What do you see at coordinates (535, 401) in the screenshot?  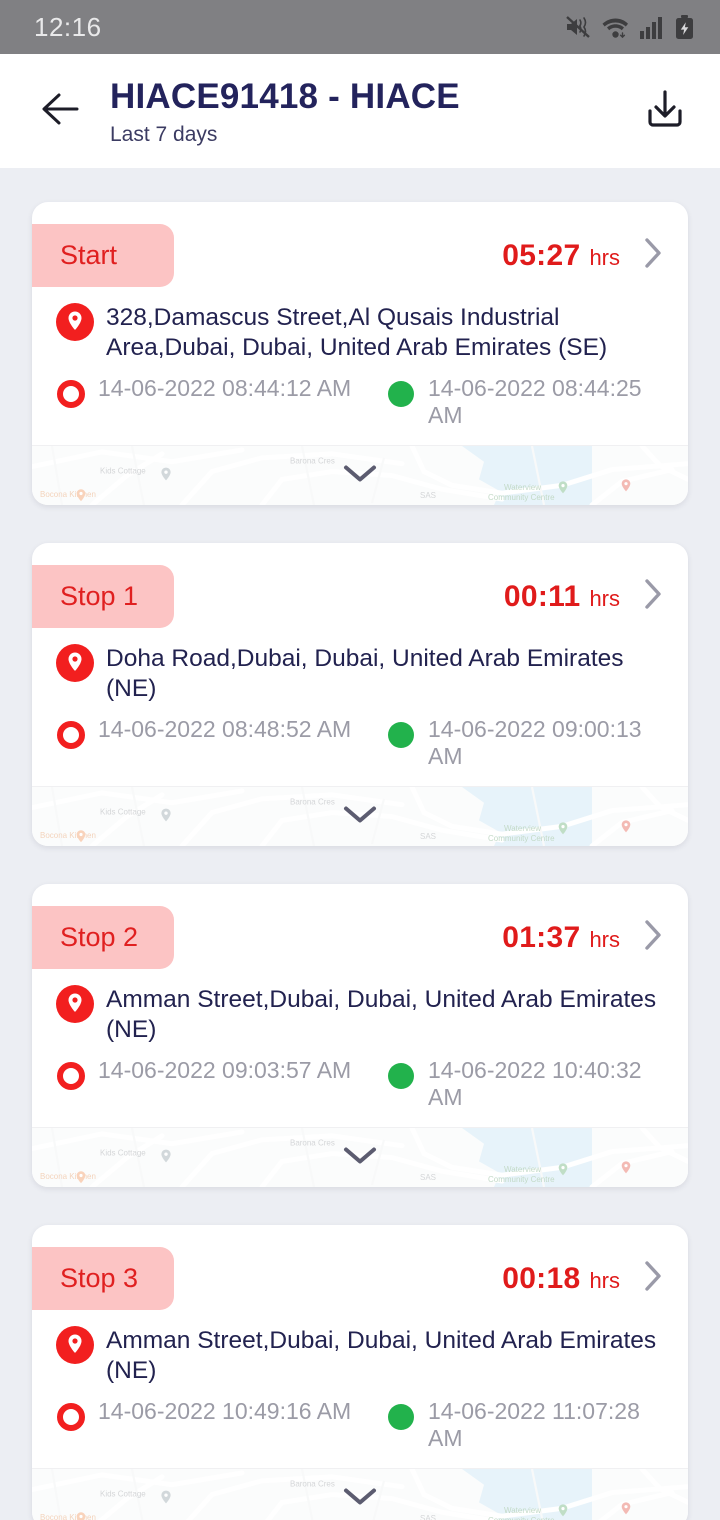 I see `end-time-text: 14-06-2022 08:44:25 AM` at bounding box center [535, 401].